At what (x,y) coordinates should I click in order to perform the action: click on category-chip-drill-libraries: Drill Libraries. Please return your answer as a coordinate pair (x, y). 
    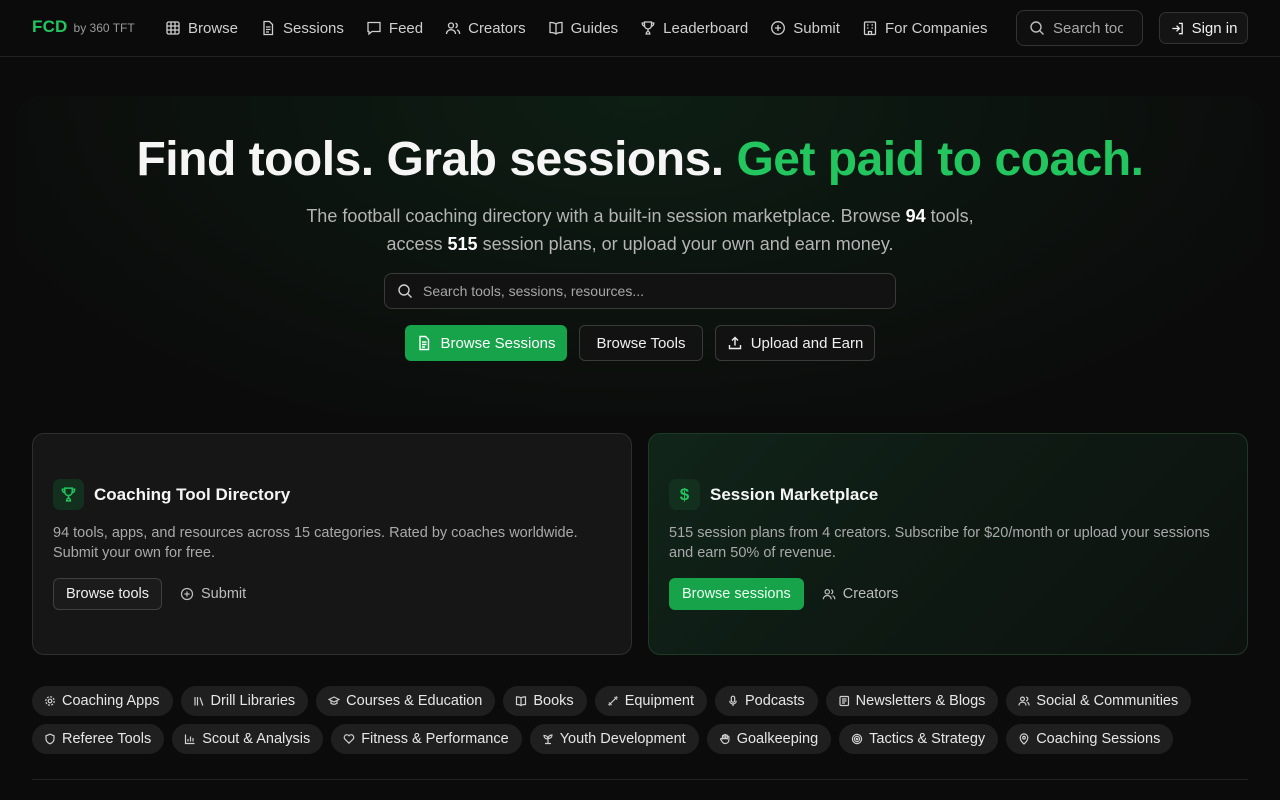
    Looking at the image, I should click on (244, 701).